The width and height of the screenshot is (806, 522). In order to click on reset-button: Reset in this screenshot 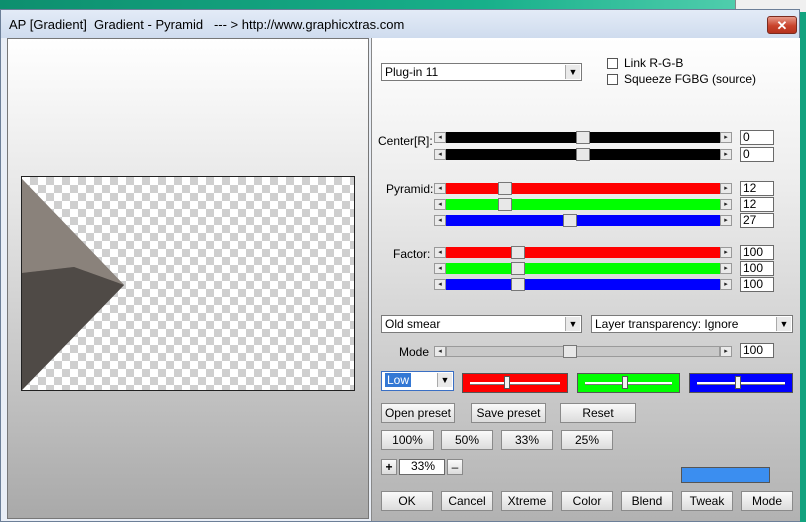, I will do `click(598, 413)`.